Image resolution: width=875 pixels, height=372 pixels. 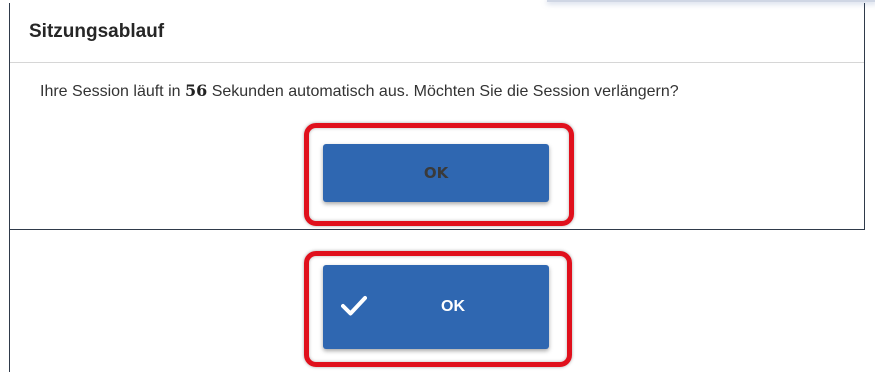 What do you see at coordinates (711, 1) in the screenshot?
I see `dialog-top-edge` at bounding box center [711, 1].